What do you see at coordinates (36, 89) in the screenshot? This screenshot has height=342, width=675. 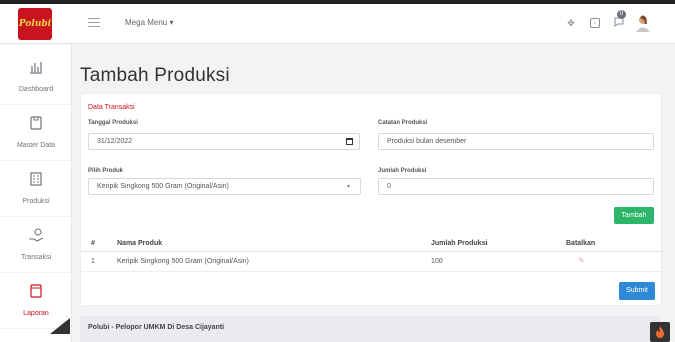 I see `sidebar-item-label: Dashboard` at bounding box center [36, 89].